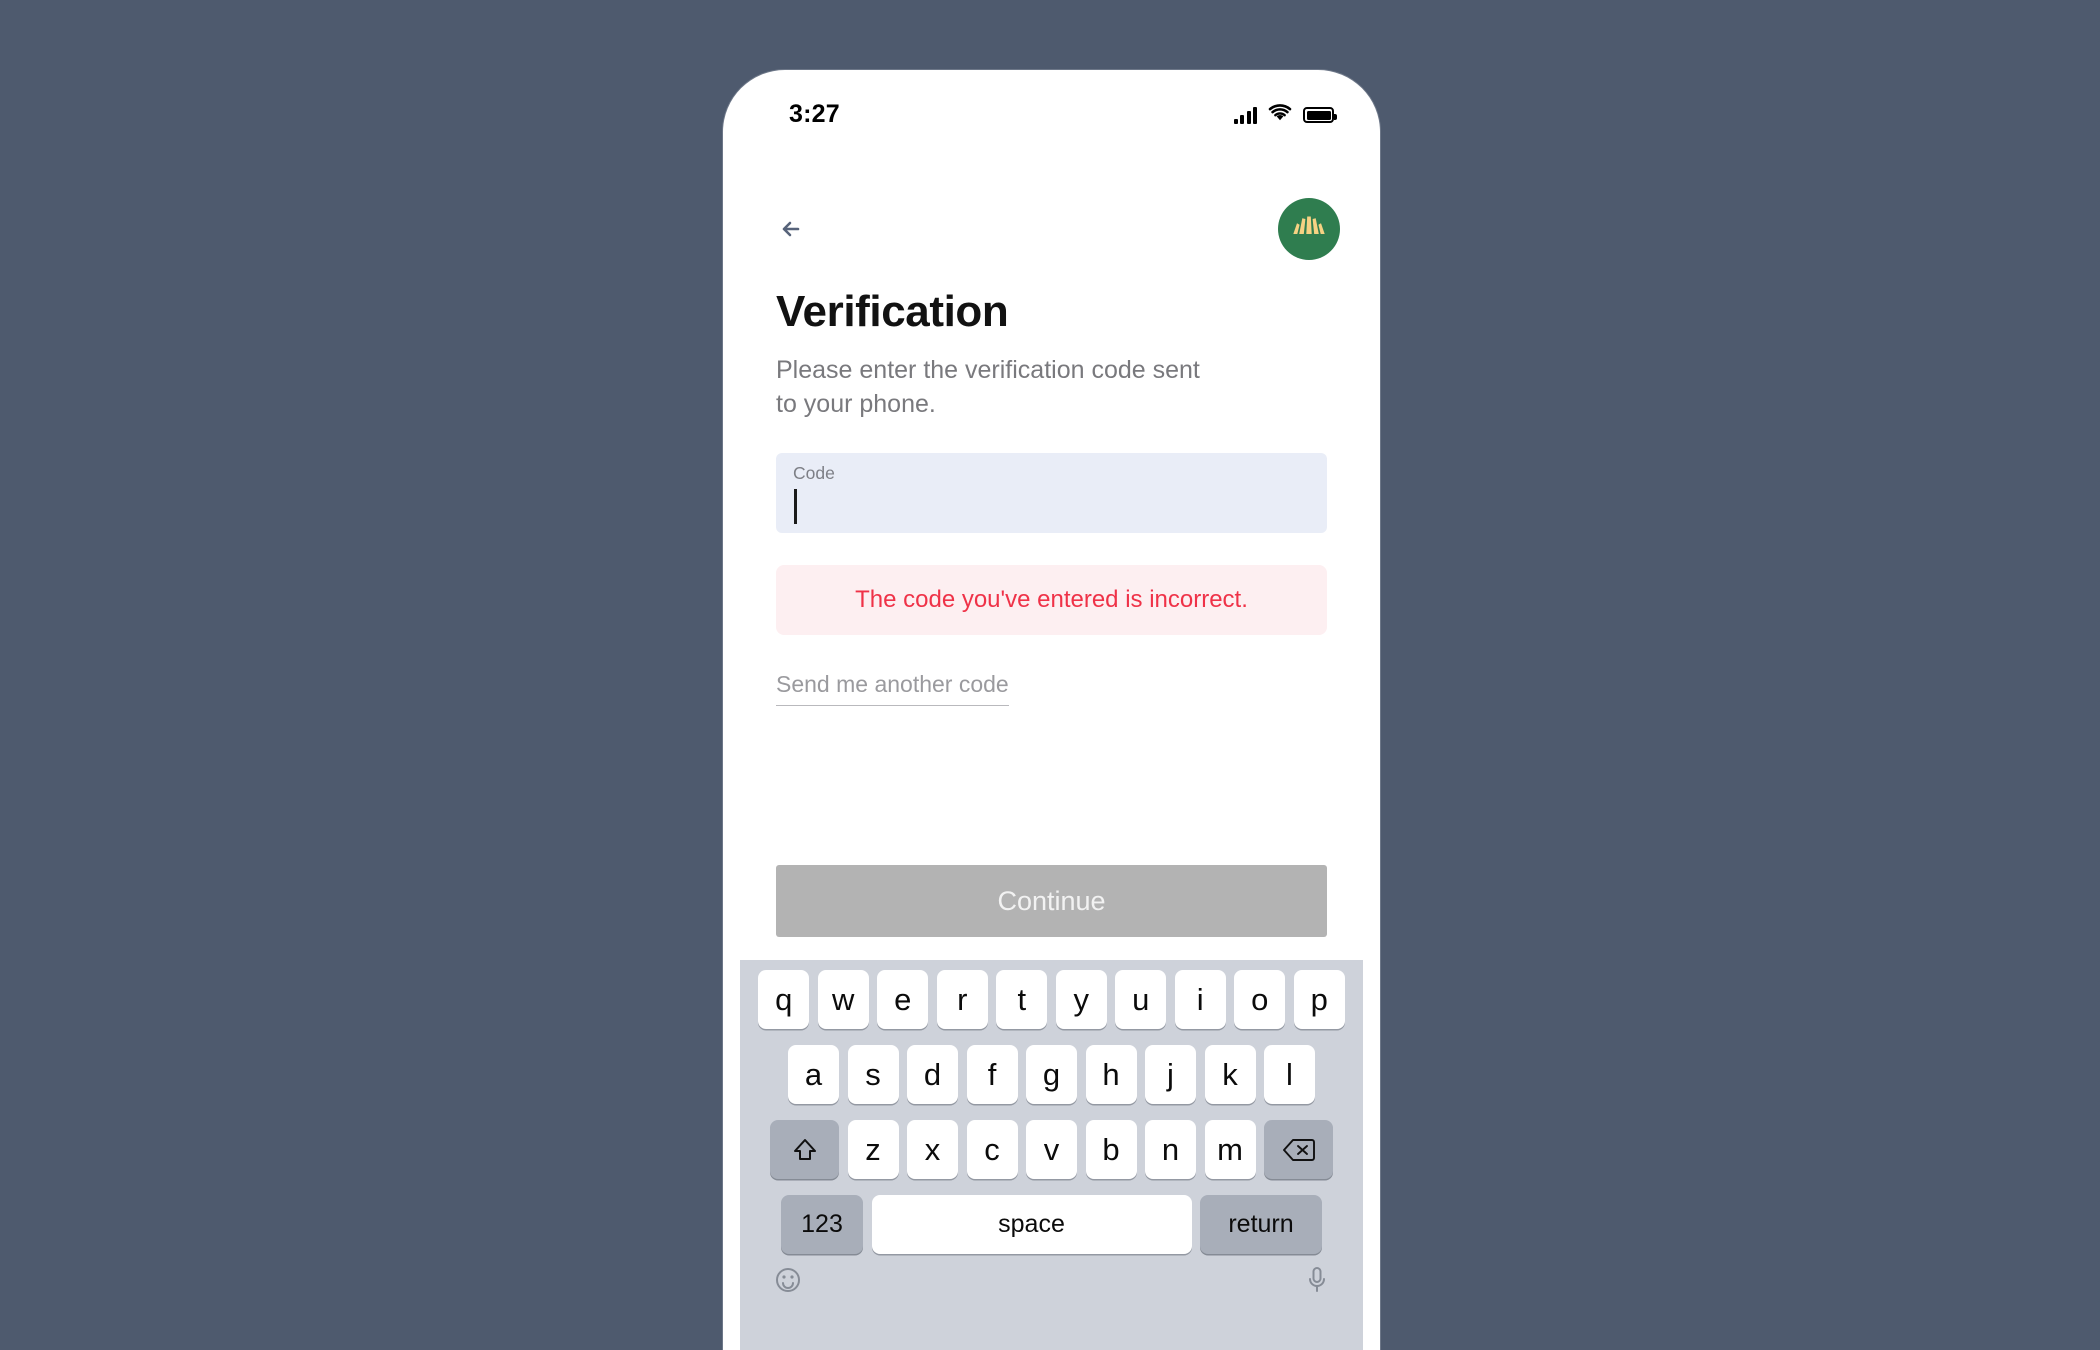 The height and width of the screenshot is (1350, 2100). I want to click on back-arrow-icon, so click(792, 229).